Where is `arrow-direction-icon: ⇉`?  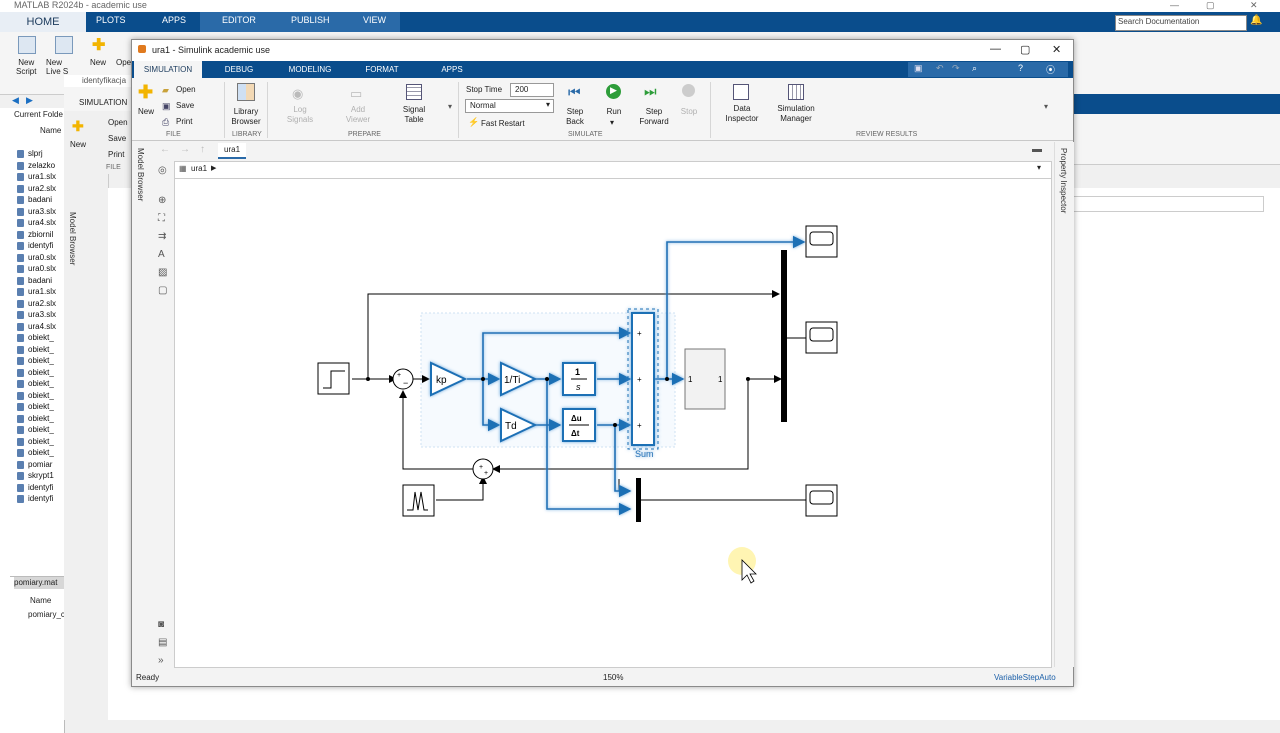
arrow-direction-icon: ⇉ is located at coordinates (162, 236).